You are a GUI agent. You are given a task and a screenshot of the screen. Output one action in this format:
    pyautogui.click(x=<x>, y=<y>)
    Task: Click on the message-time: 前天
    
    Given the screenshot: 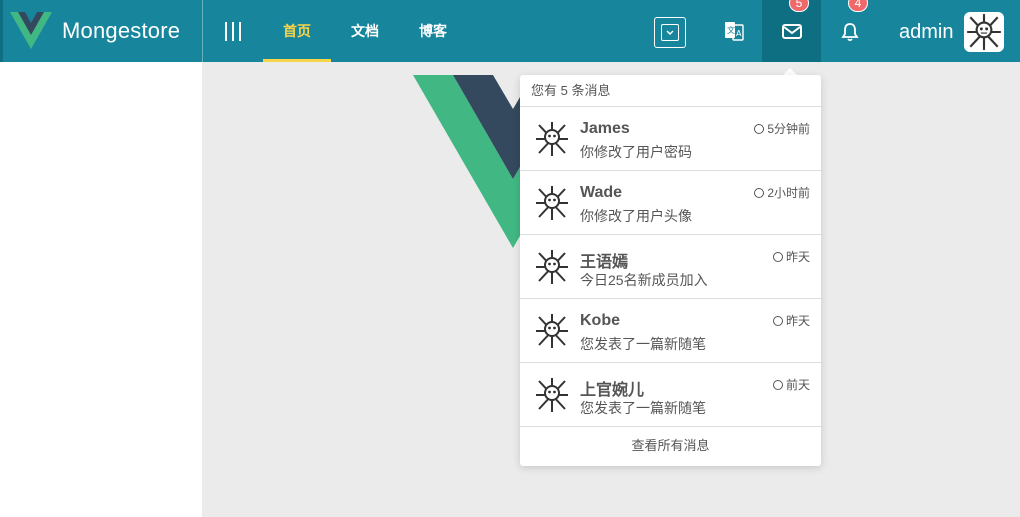 What is the action you would take?
    pyautogui.click(x=791, y=384)
    